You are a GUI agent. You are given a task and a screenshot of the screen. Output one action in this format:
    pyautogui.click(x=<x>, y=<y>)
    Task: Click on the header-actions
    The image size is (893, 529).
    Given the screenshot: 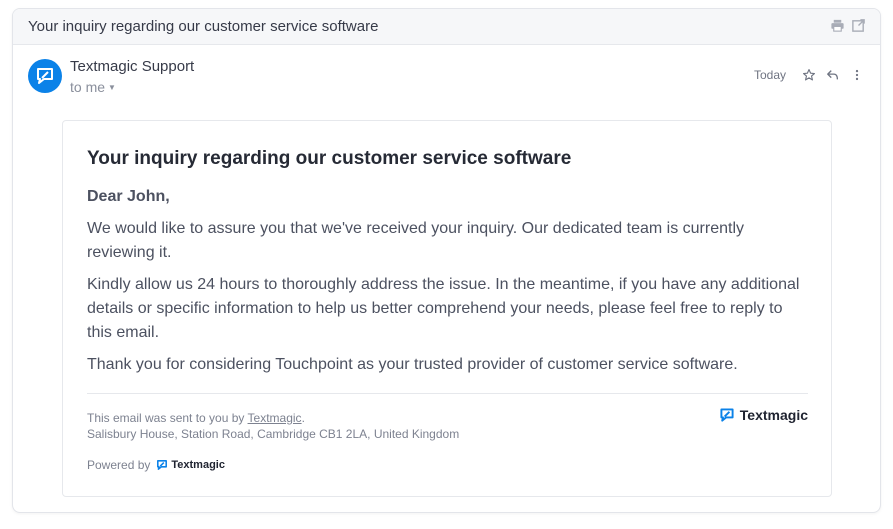 What is the action you would take?
    pyautogui.click(x=848, y=25)
    